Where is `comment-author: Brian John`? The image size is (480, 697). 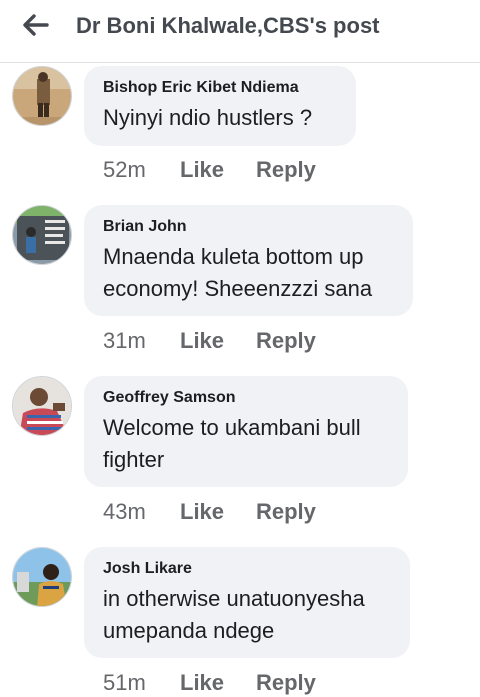 comment-author: Brian John is located at coordinates (249, 227).